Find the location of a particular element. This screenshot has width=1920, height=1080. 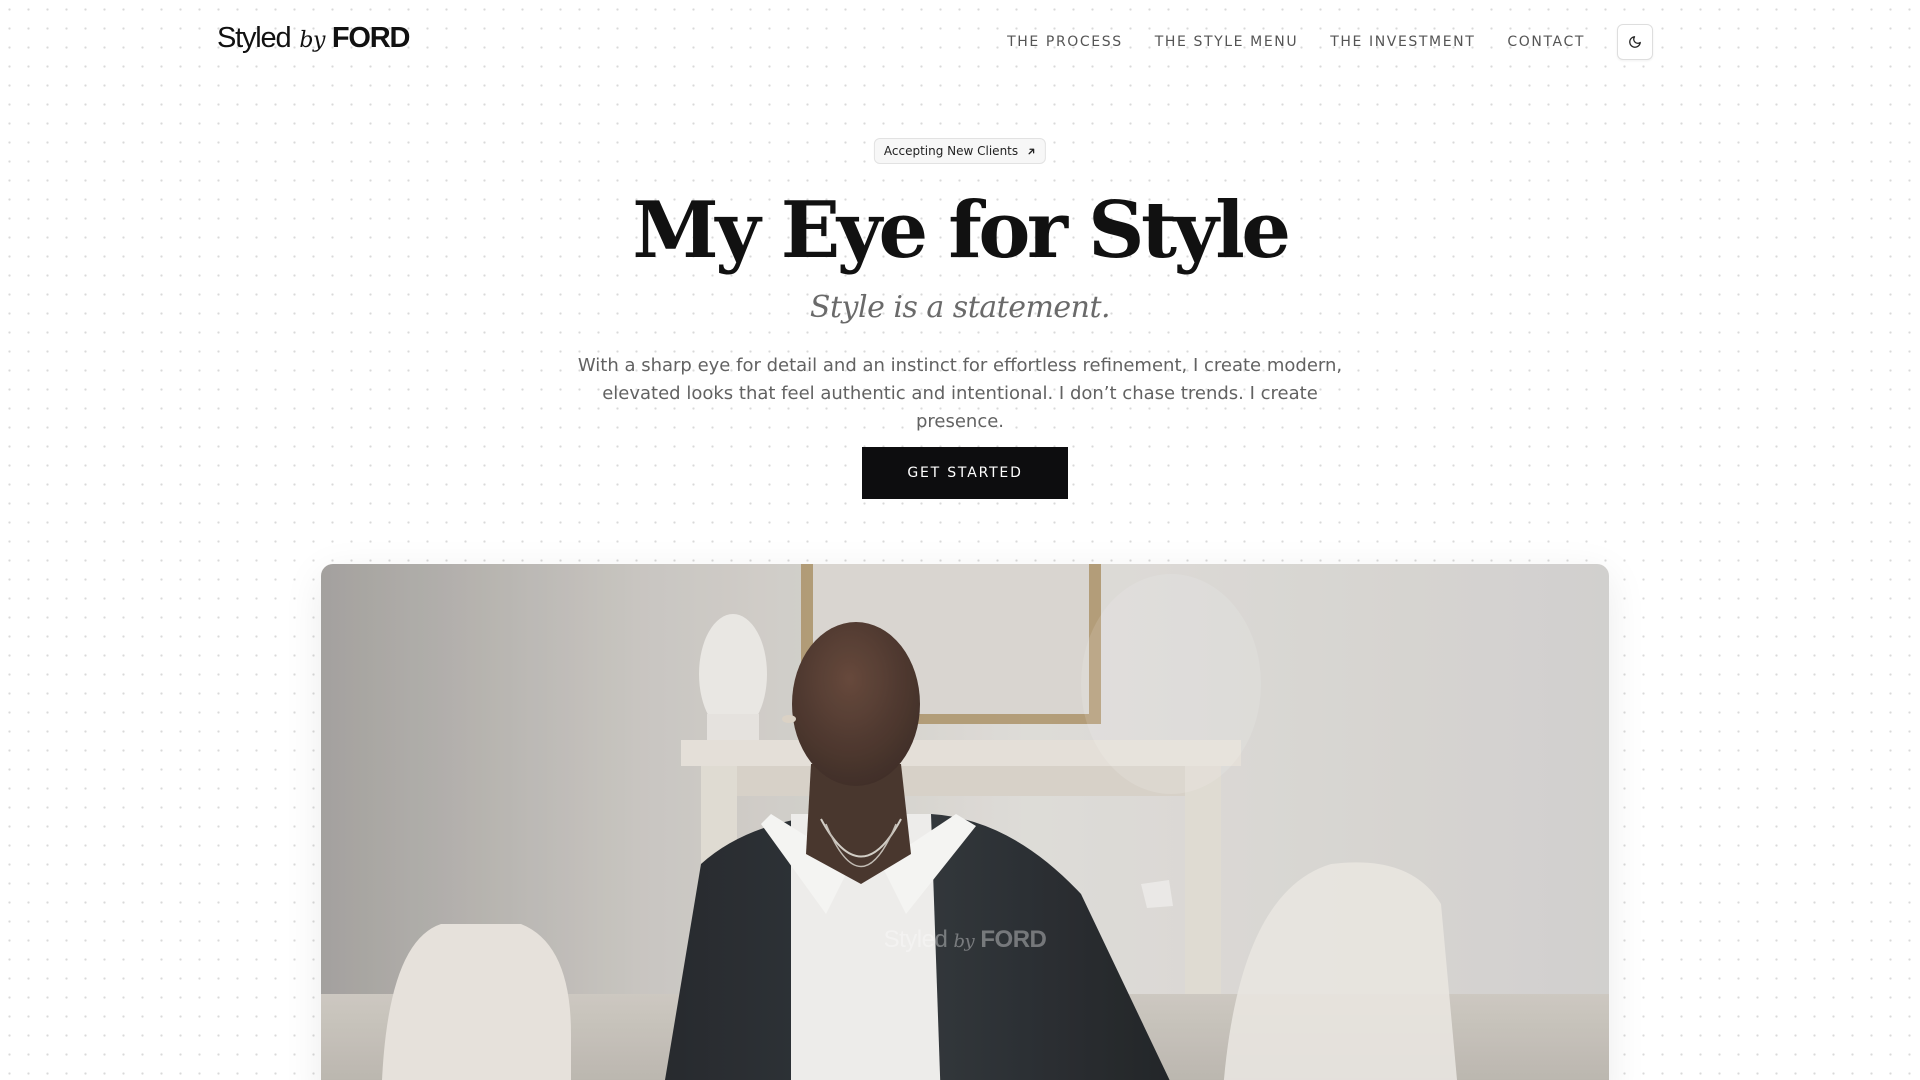

video-watermark-logo: Styled by FORD is located at coordinates (965, 939).